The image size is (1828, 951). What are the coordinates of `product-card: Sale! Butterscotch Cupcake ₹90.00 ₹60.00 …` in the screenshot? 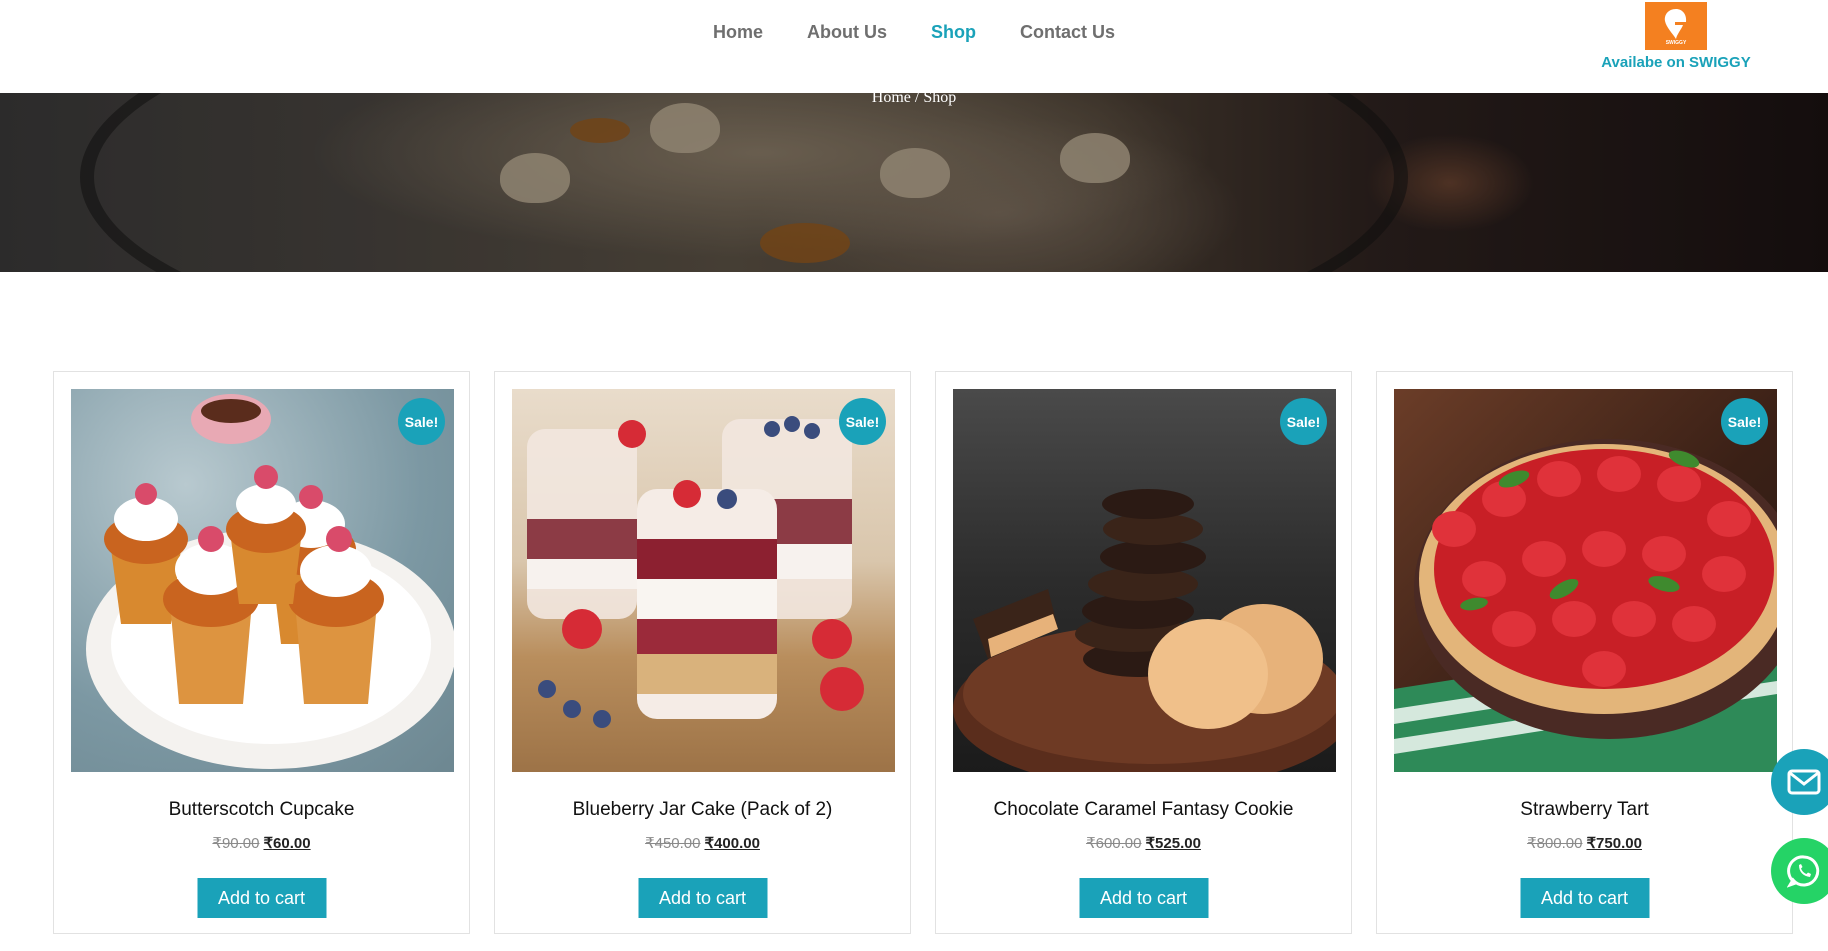 It's located at (261, 652).